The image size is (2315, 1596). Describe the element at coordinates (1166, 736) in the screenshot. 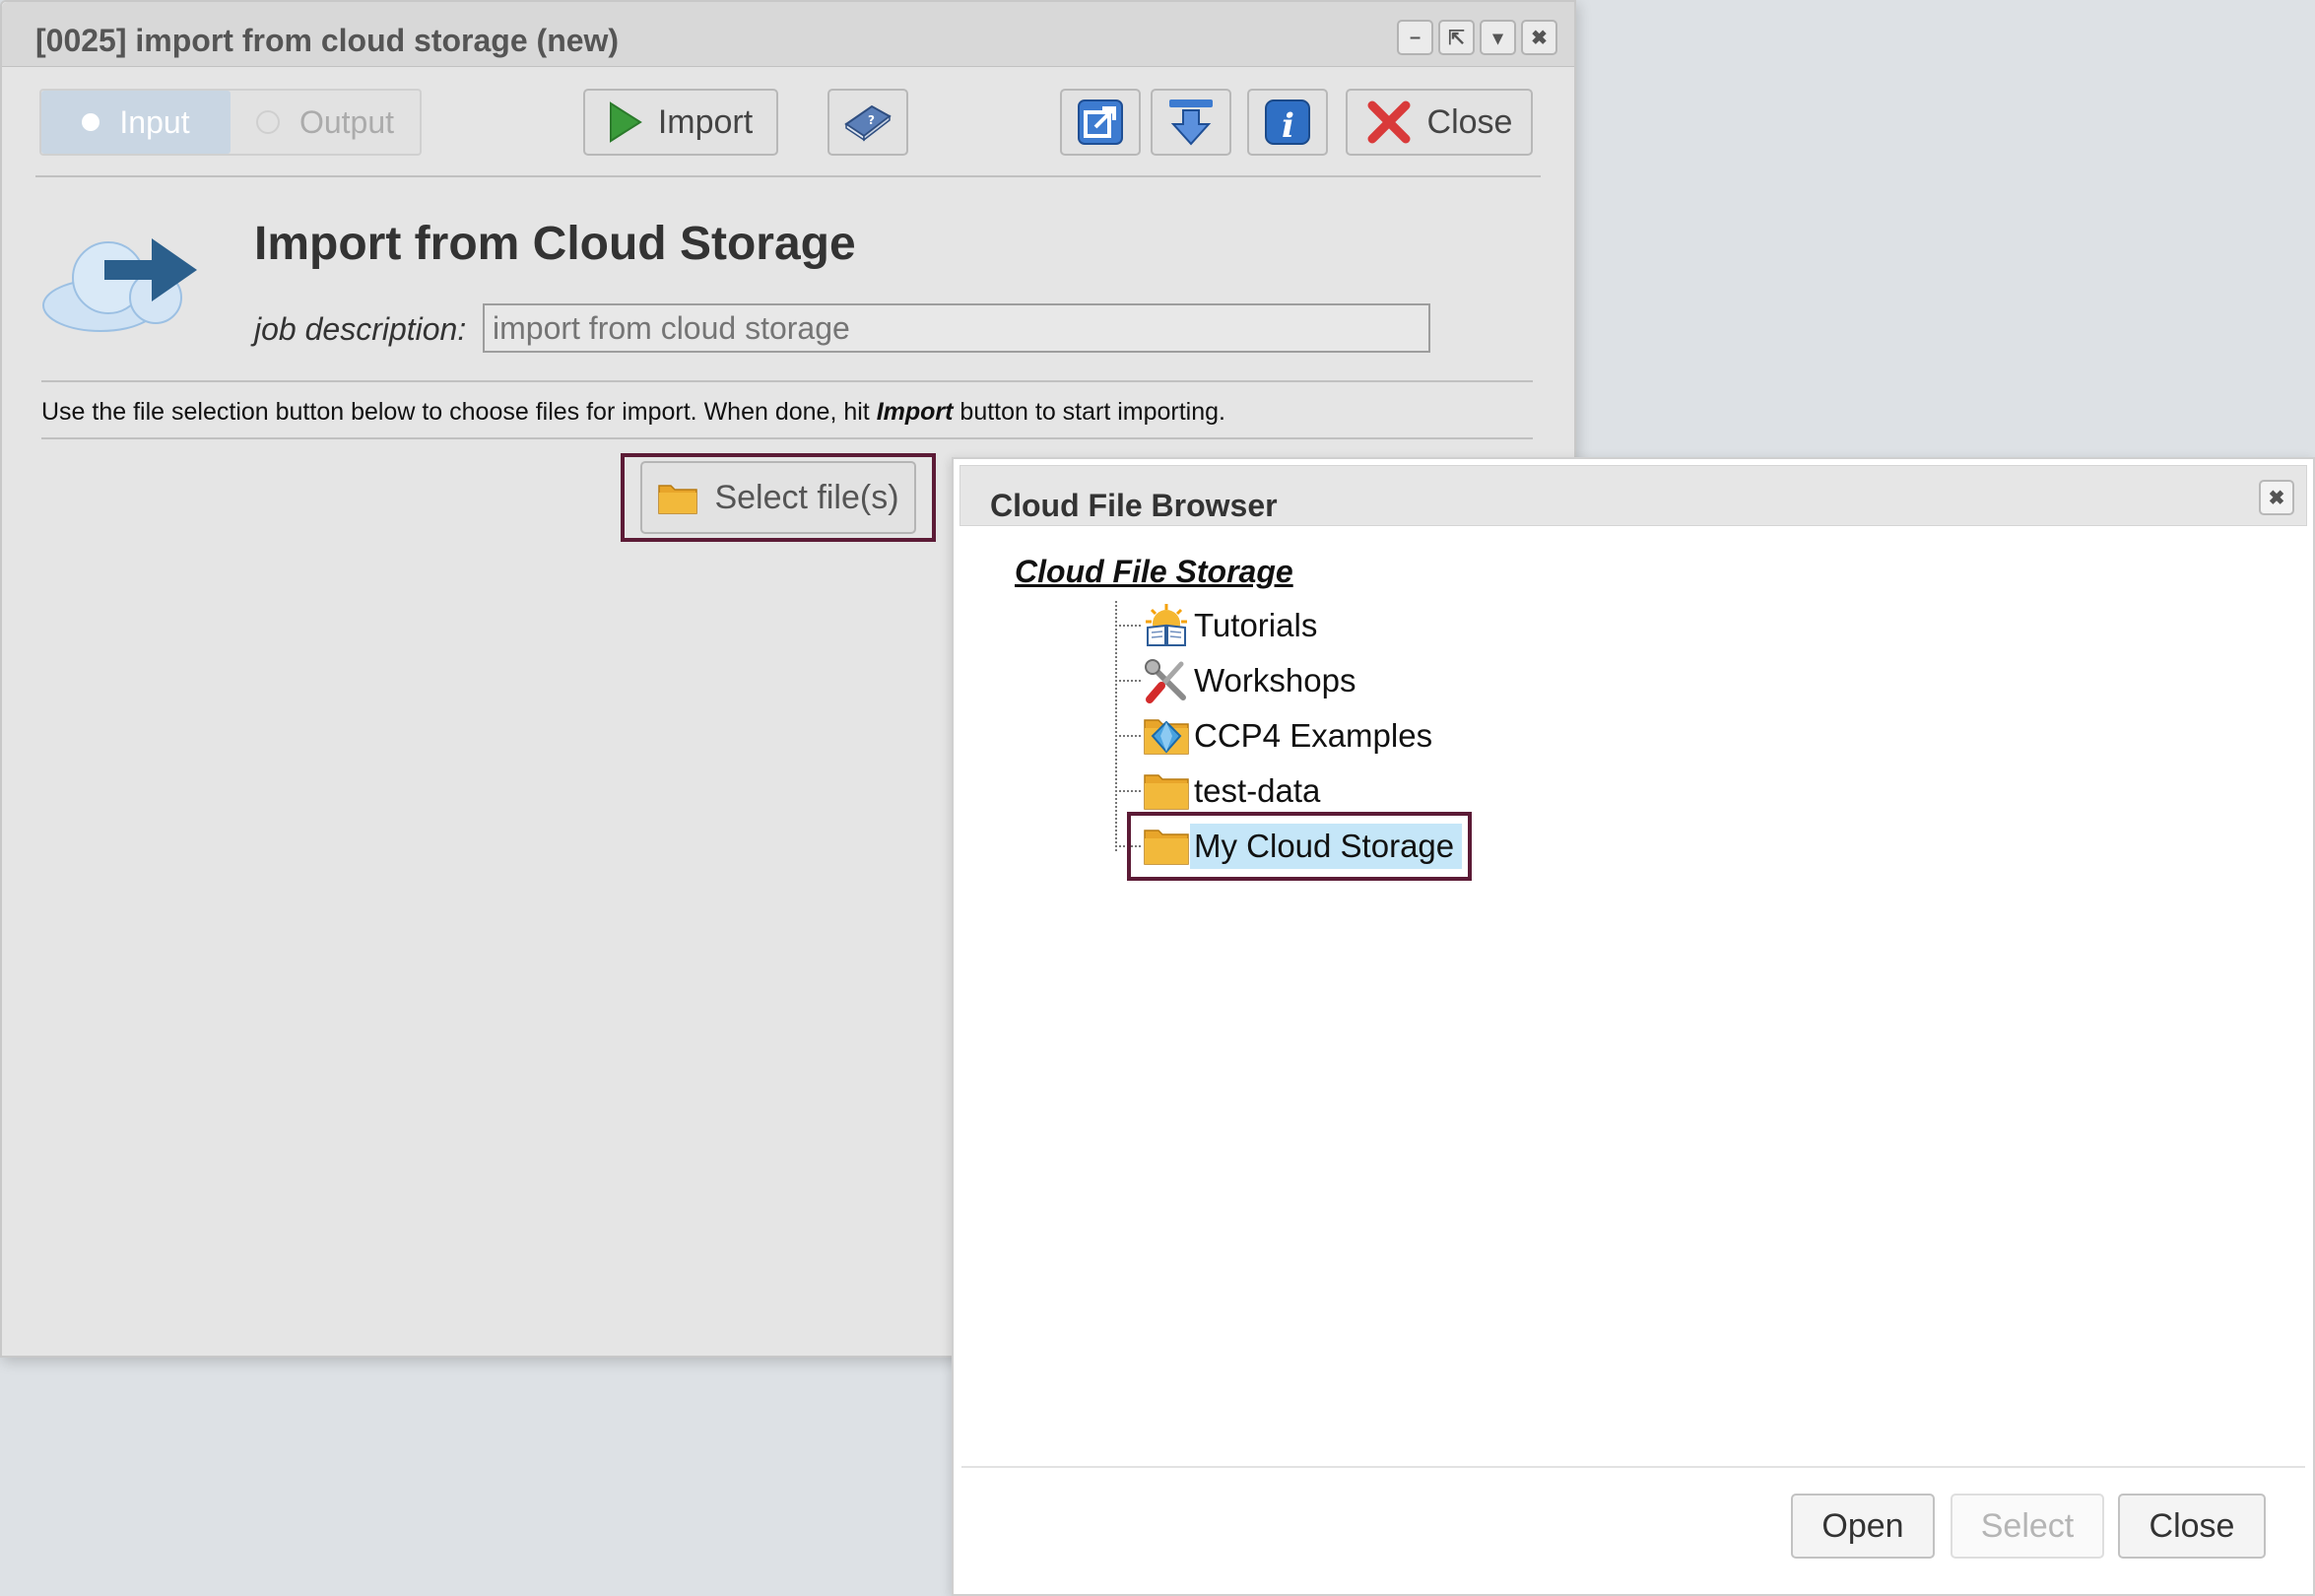

I see `folder-gem-icon` at that location.